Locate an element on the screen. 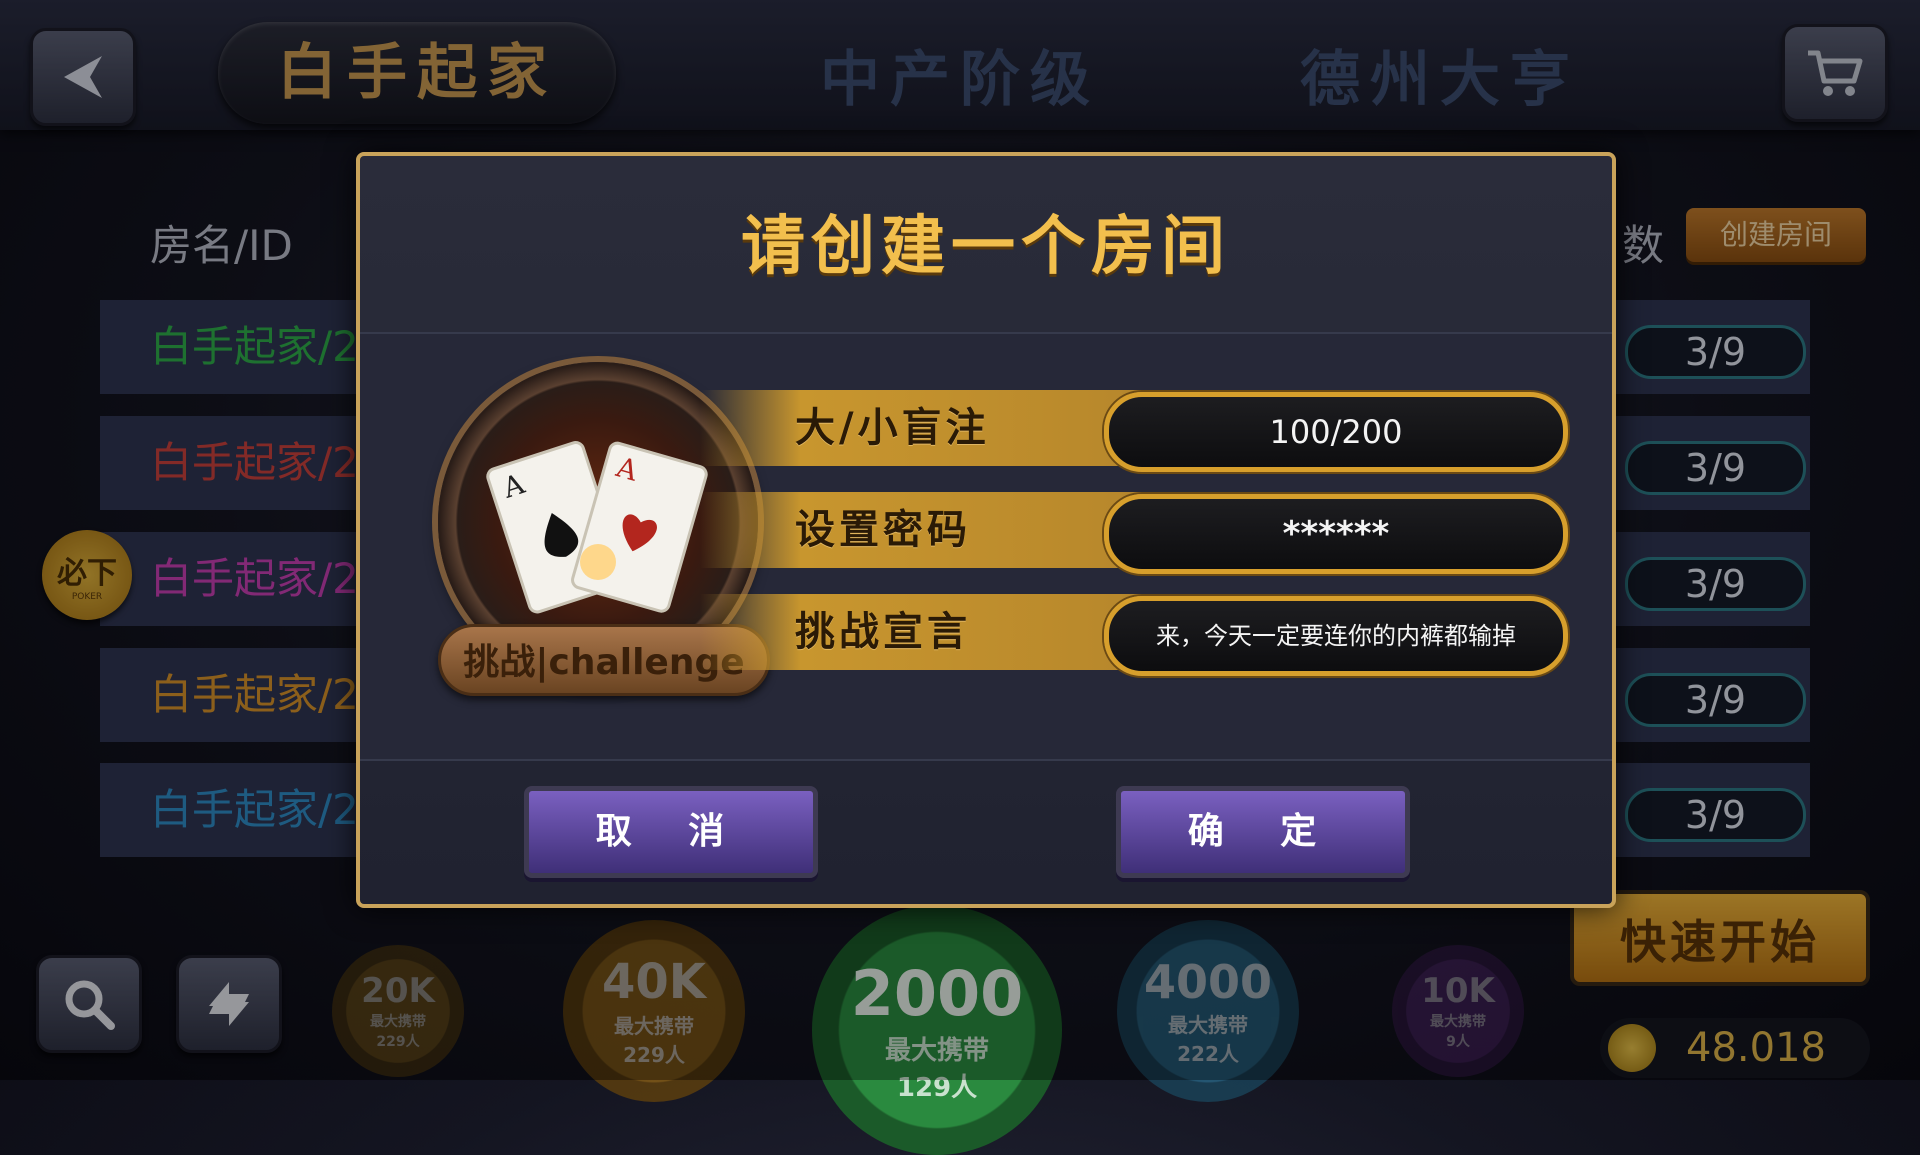 The width and height of the screenshot is (1920, 1155). blinds-label: 大/小盲注 is located at coordinates (892, 428).